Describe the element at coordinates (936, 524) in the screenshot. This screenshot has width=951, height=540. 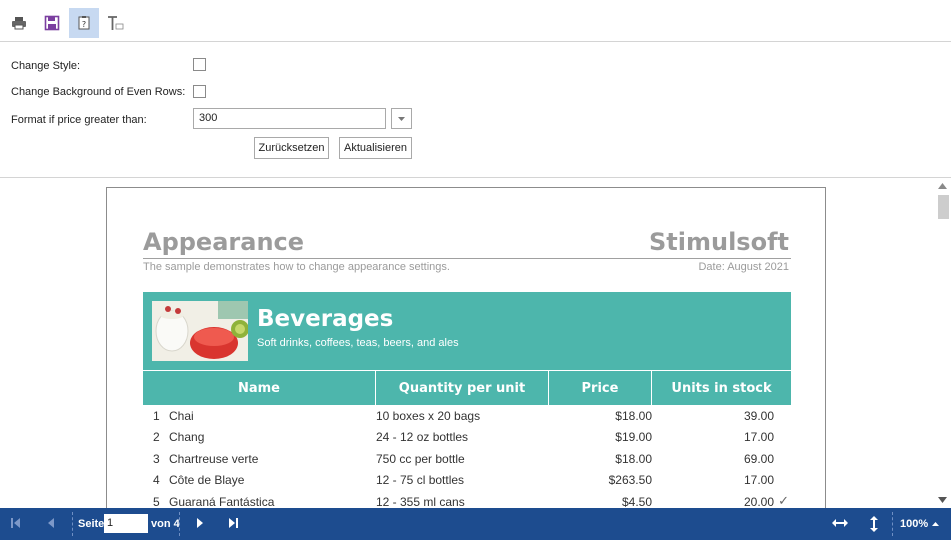
I see `chevron-up-icon` at that location.